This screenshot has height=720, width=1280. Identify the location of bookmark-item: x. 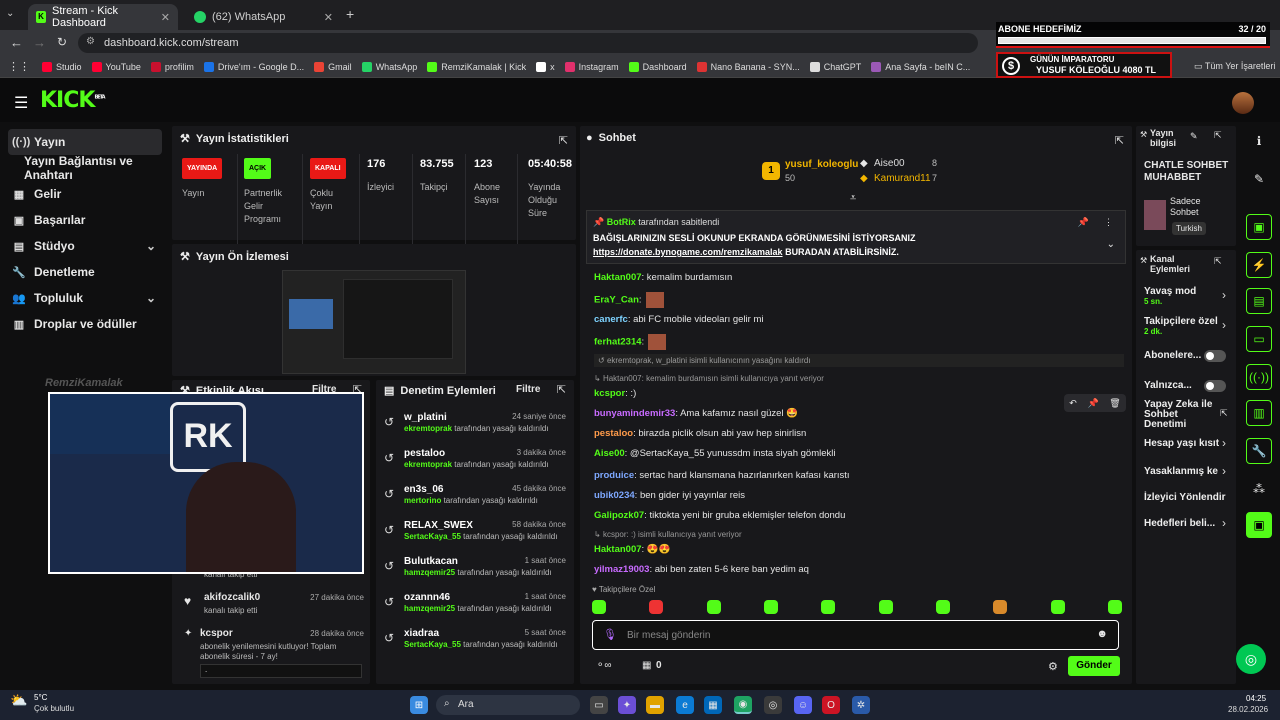
(545, 66).